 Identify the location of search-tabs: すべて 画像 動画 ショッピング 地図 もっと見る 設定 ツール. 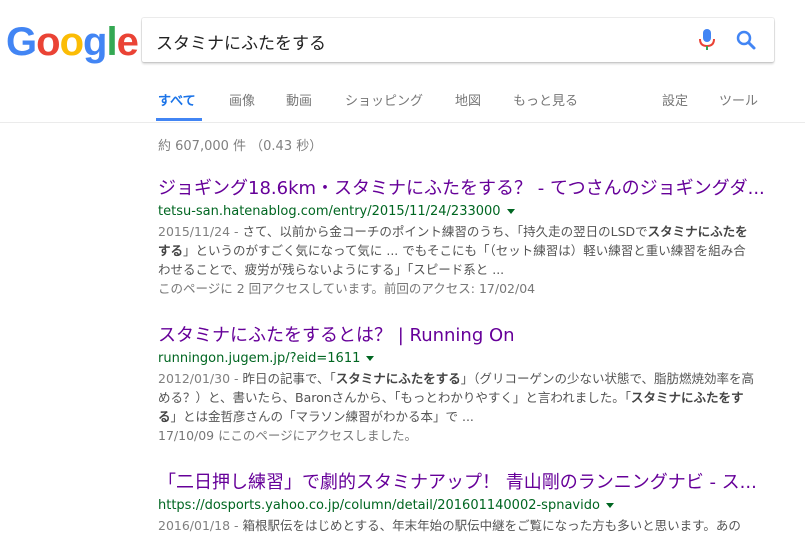
(402, 101).